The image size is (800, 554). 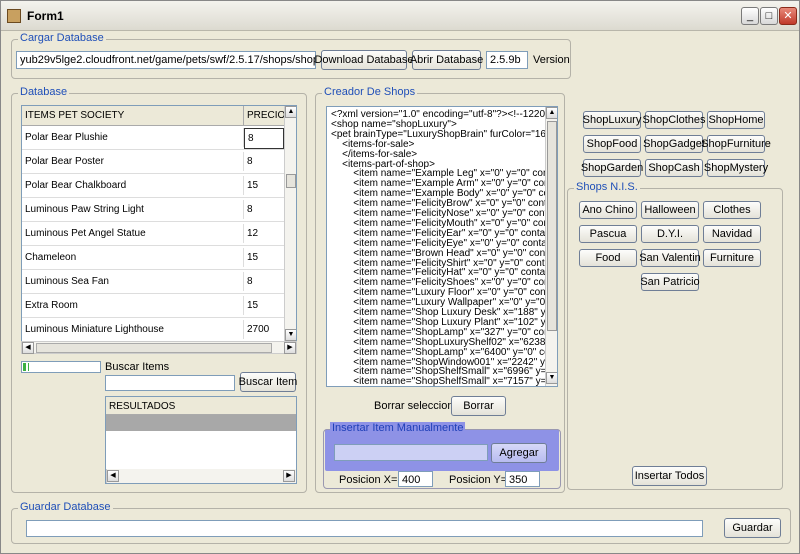 What do you see at coordinates (612, 120) in the screenshot?
I see `shop-button-shopluxury: ShopLuxury` at bounding box center [612, 120].